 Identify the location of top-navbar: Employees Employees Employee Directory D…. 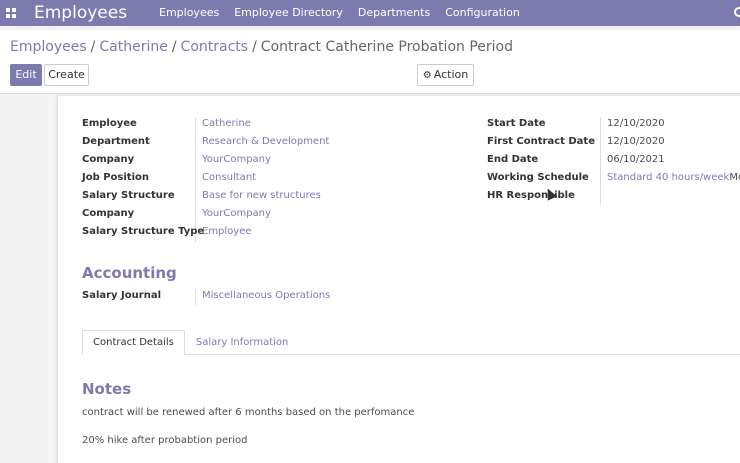
(370, 13).